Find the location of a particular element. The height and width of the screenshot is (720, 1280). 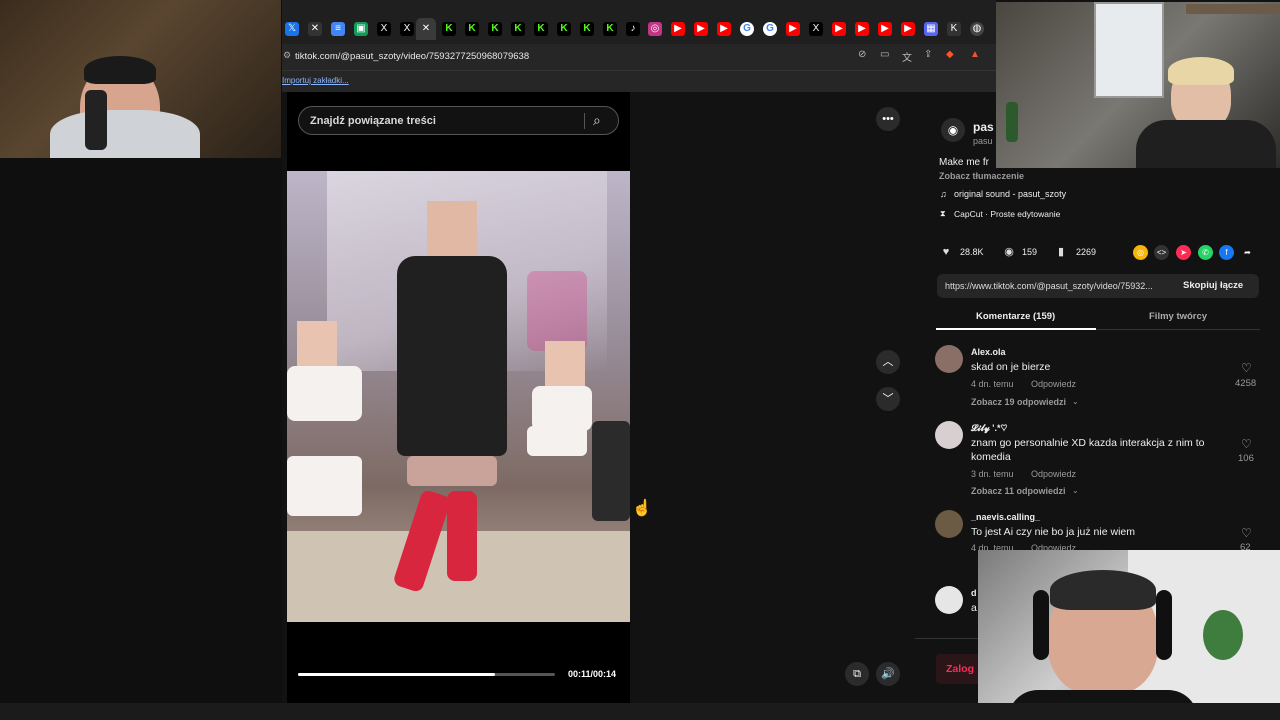

floating-player-button: ⧉ is located at coordinates (857, 674).